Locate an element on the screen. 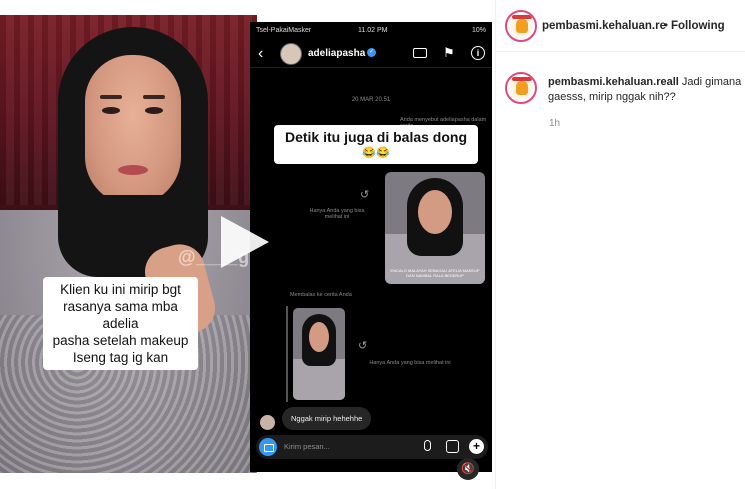 Image resolution: width=745 pixels, height=489 pixels. author-avatar is located at coordinates (521, 26).